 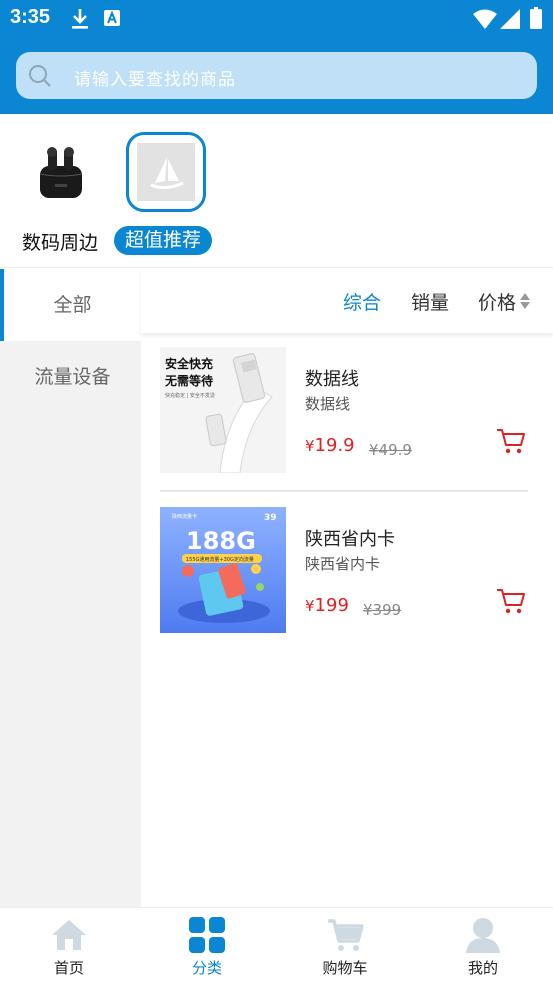 I want to click on product-price: ¥19.9, so click(x=330, y=445).